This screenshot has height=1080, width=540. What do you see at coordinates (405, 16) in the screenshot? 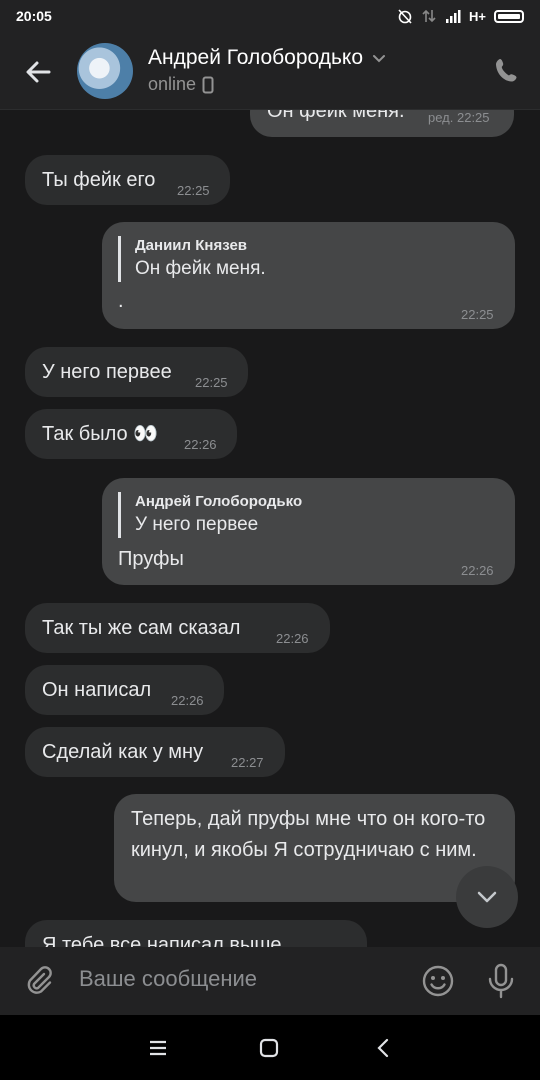
I see `alarm-off-icon` at bounding box center [405, 16].